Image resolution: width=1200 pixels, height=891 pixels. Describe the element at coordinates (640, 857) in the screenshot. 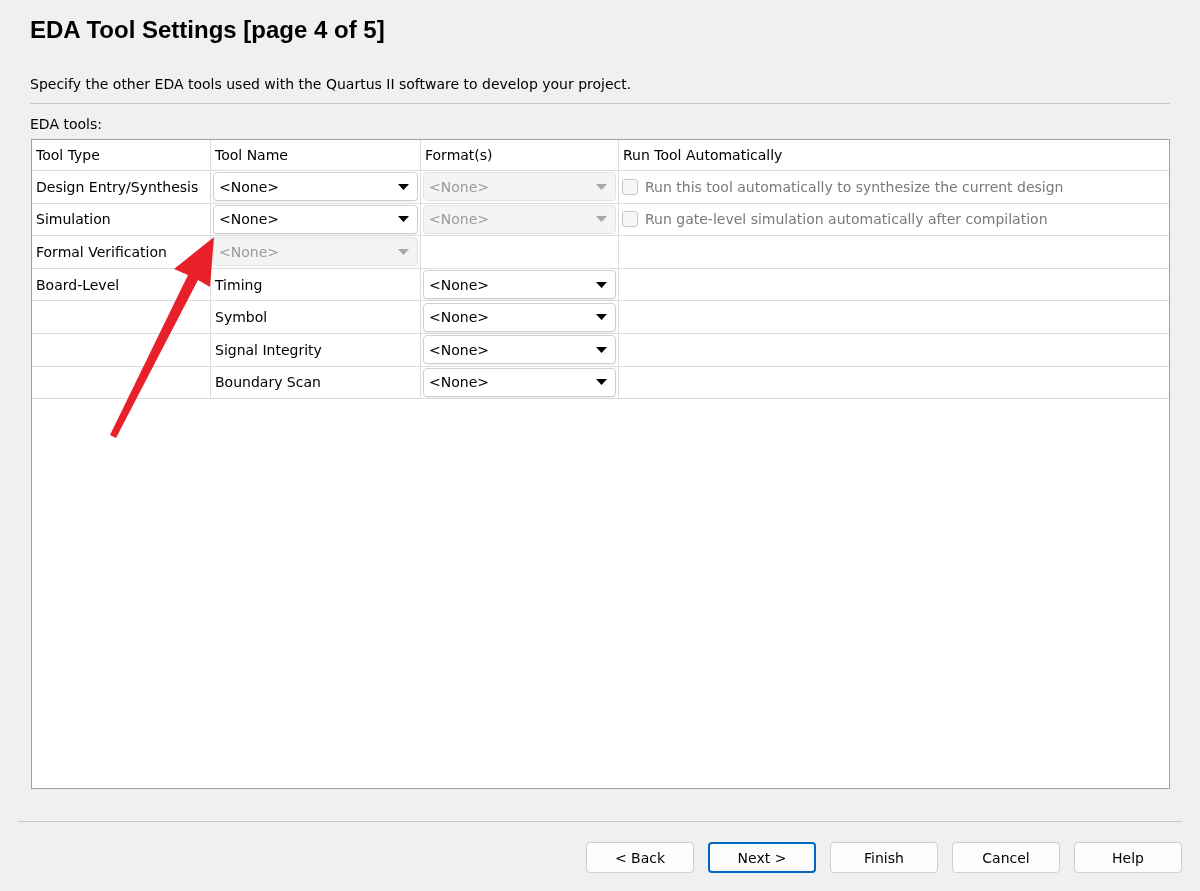

I see `wizard-button: < Back` at that location.